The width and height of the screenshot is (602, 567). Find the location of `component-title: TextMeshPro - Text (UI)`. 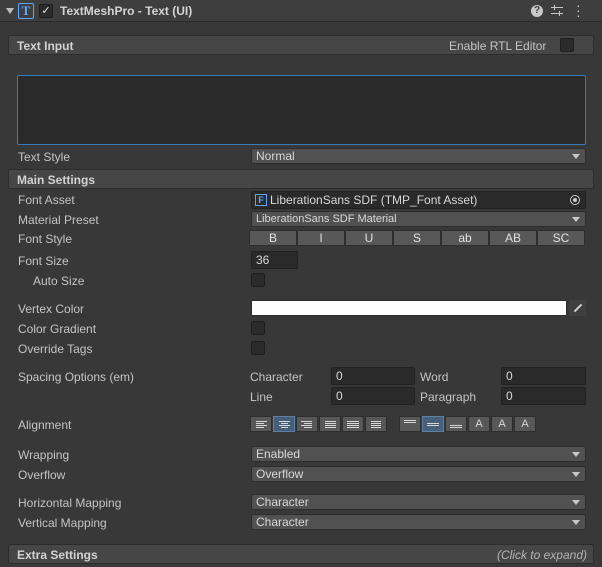

component-title: TextMeshPro - Text (UI) is located at coordinates (126, 11).